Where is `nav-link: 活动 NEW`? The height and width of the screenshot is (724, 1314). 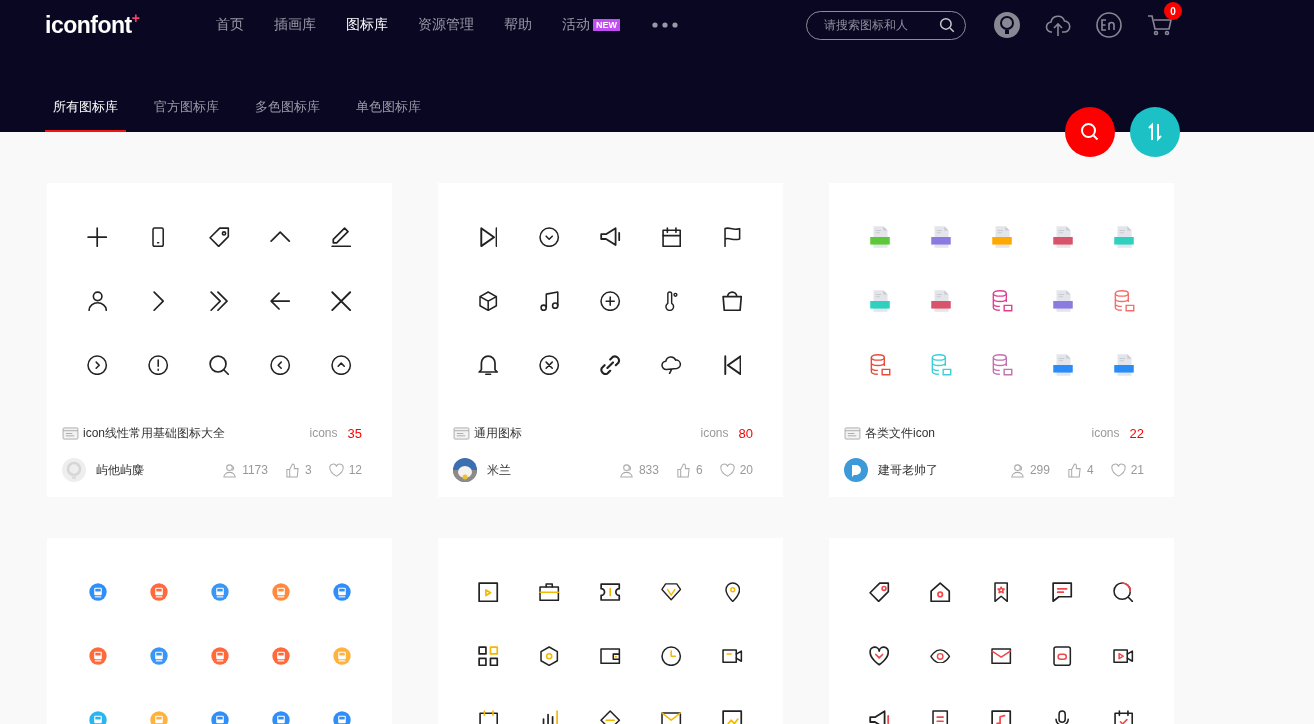
nav-link: 活动 NEW is located at coordinates (591, 25).